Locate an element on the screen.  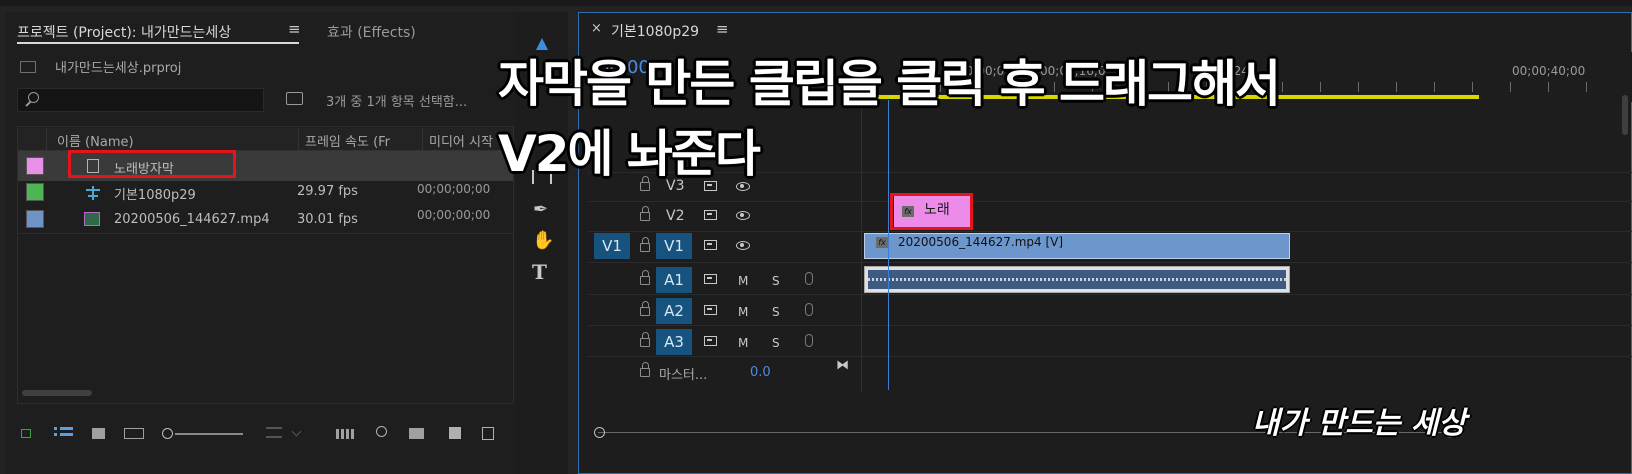
master-end-icon: ⧓ is located at coordinates (842, 365).